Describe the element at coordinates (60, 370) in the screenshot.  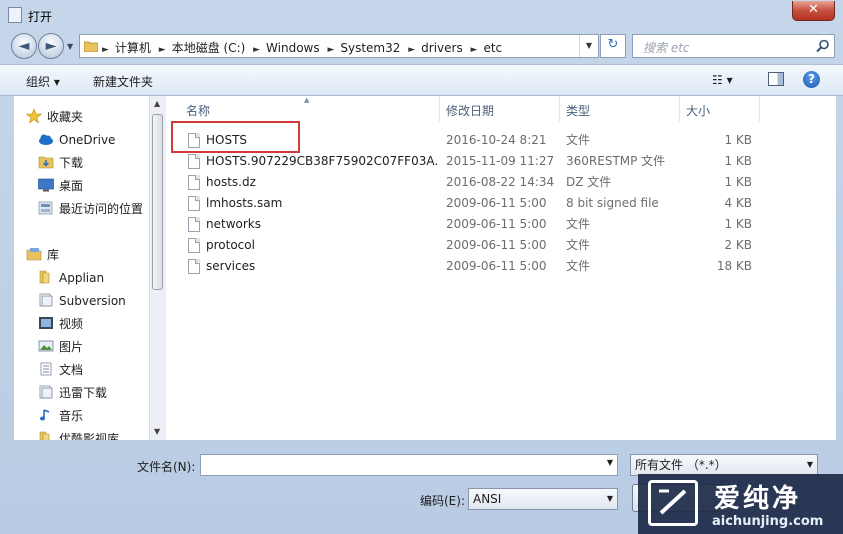
I see `sidebar-item-documents: 文档` at that location.